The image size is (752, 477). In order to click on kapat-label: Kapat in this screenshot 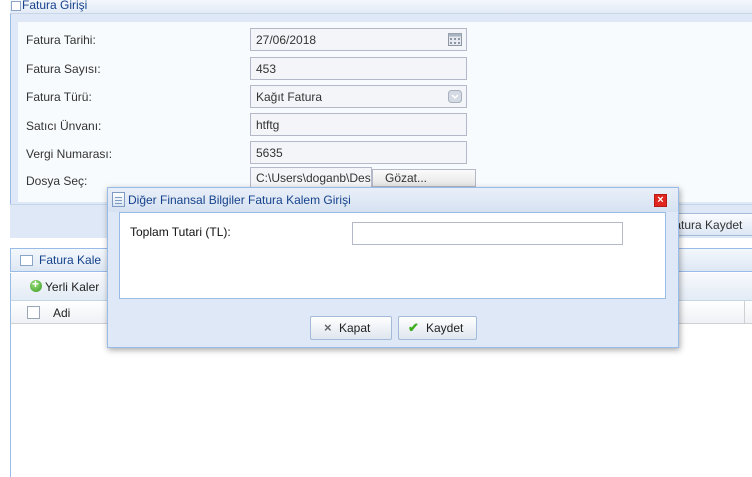, I will do `click(355, 328)`.